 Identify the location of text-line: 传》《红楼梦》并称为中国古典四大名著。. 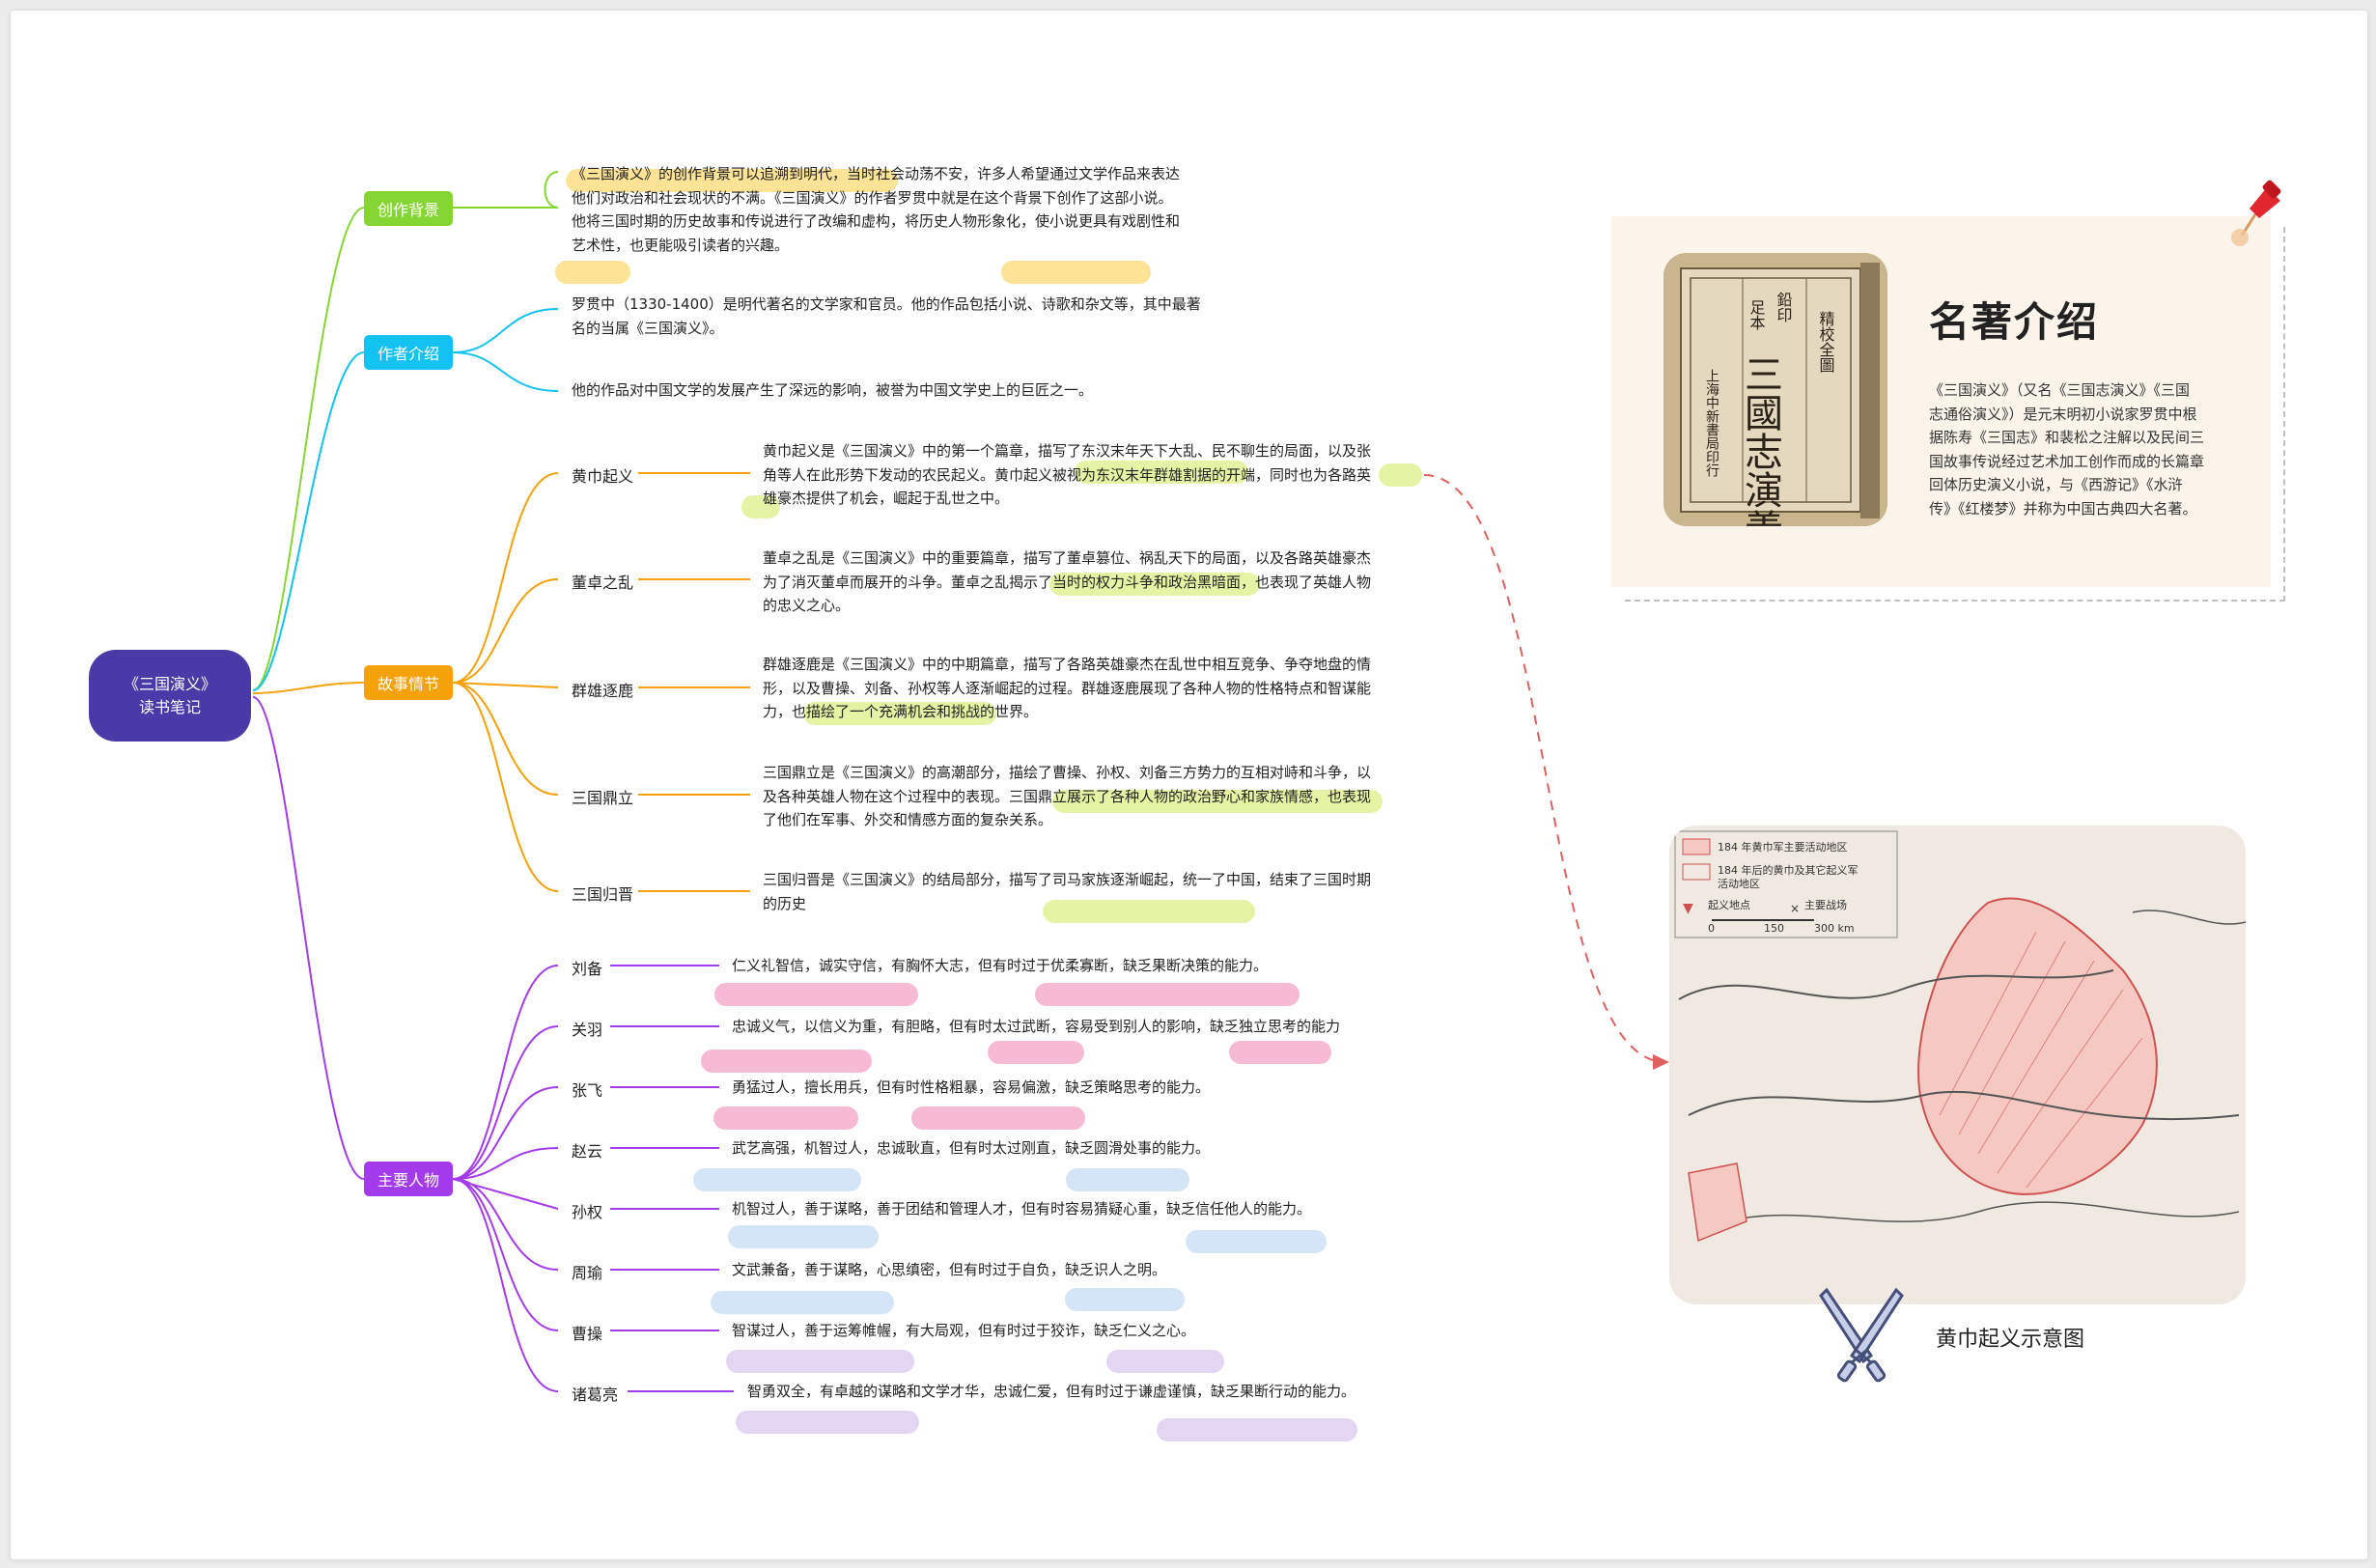
(2063, 509).